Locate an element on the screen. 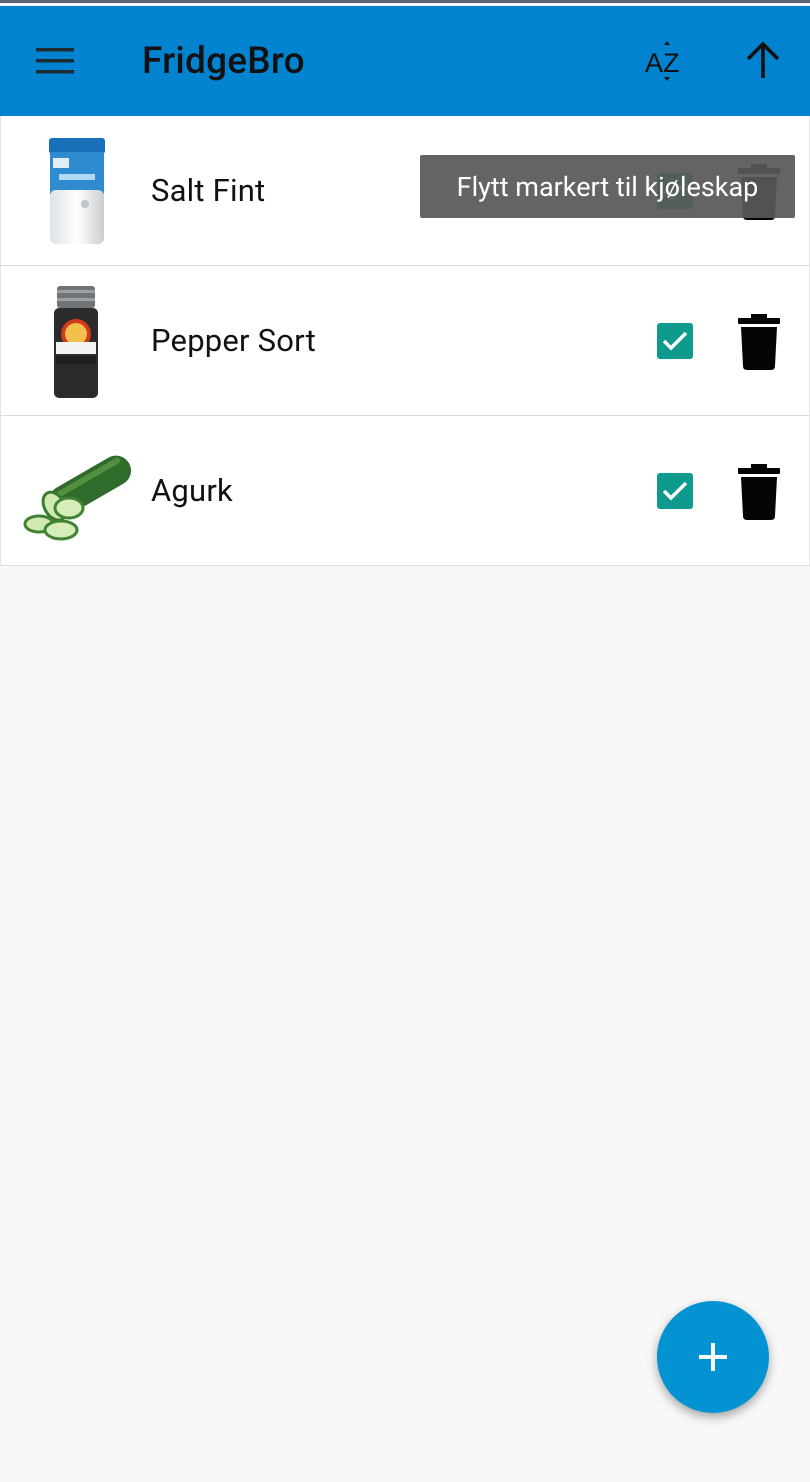 This screenshot has width=810, height=1482. pepper-grinder-image is located at coordinates (78, 342).